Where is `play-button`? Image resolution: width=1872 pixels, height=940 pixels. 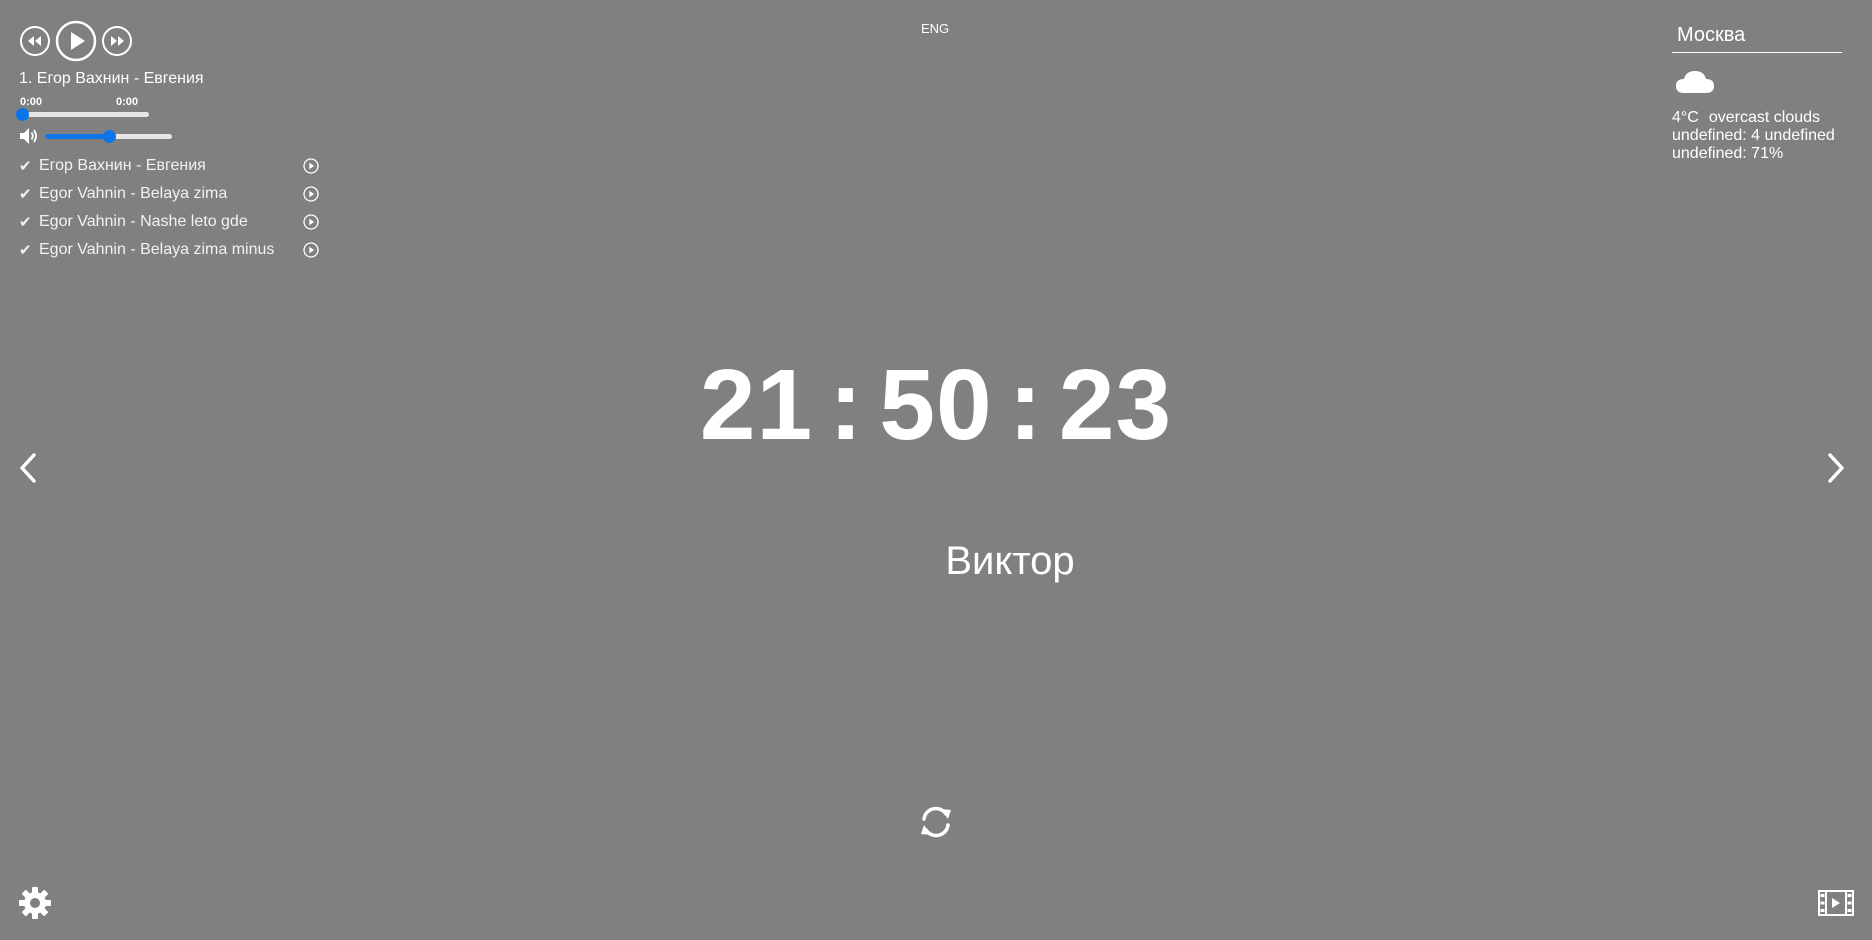
play-button is located at coordinates (76, 41).